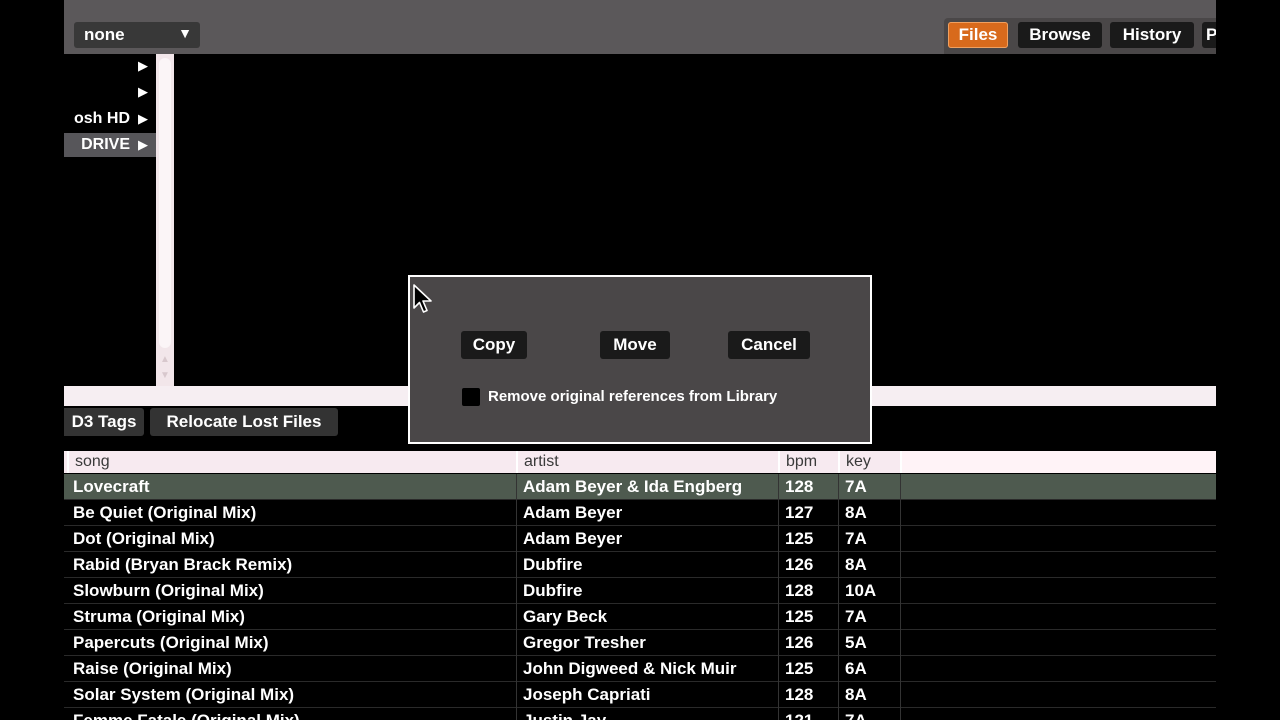 The height and width of the screenshot is (720, 1280). I want to click on column-header-song: song, so click(291, 462).